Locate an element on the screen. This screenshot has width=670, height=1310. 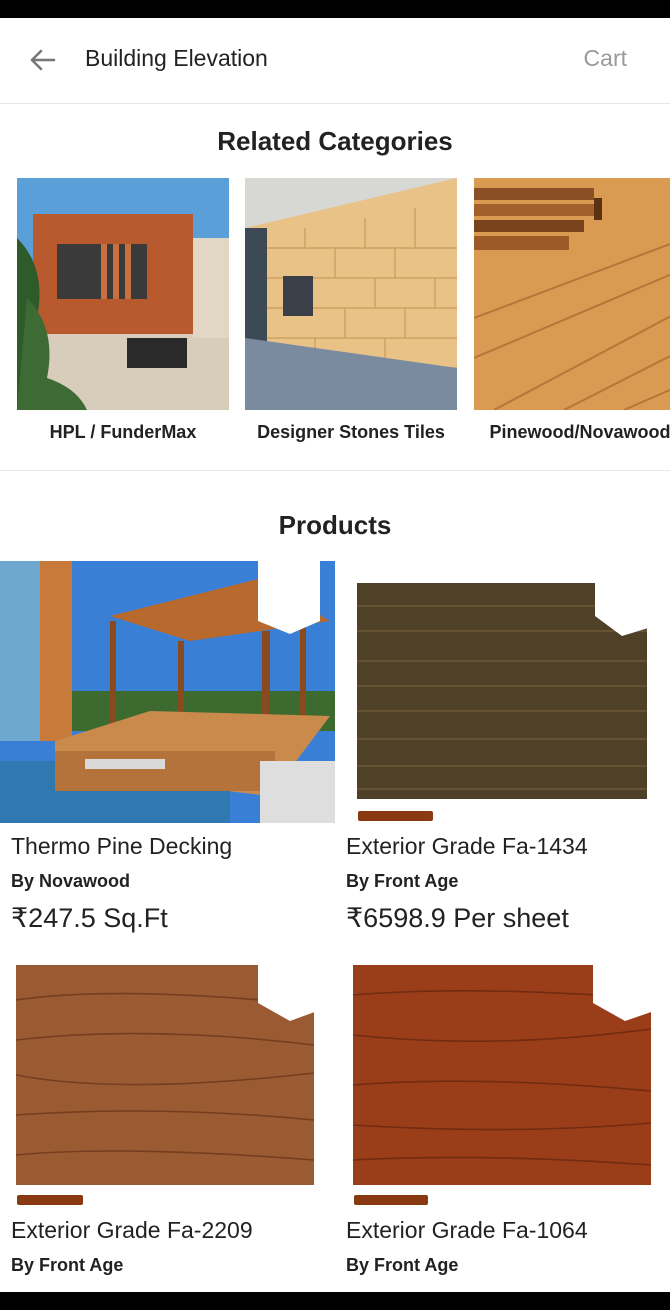
products-heading: Products is located at coordinates (335, 525).